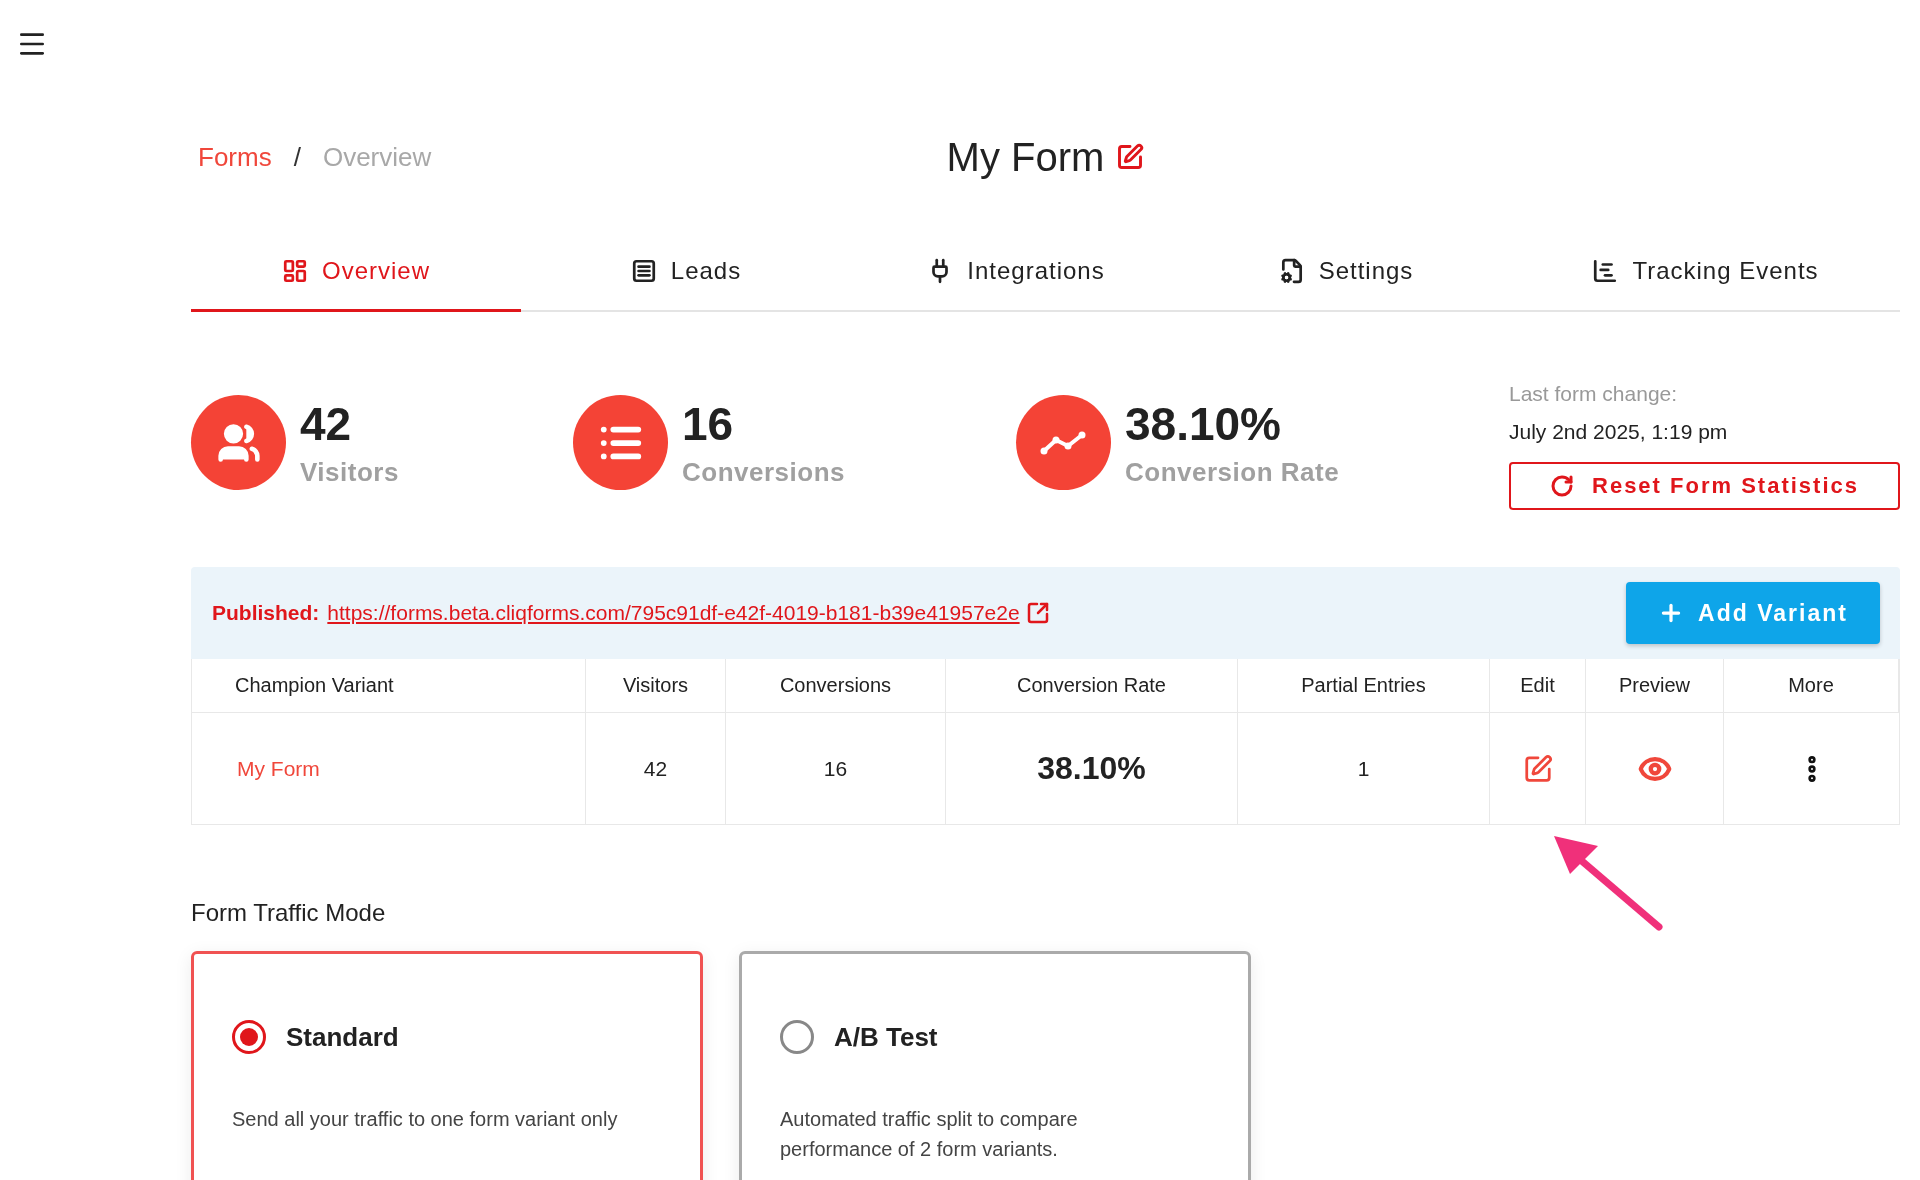  I want to click on option-description: Automated traffic split to compare performance of 2 form variants., so click(929, 1134).